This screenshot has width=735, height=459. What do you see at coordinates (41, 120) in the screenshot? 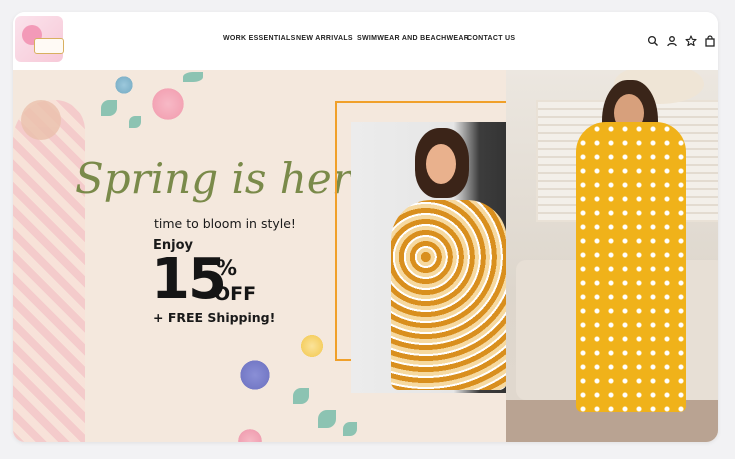
I see `model-head-left` at bounding box center [41, 120].